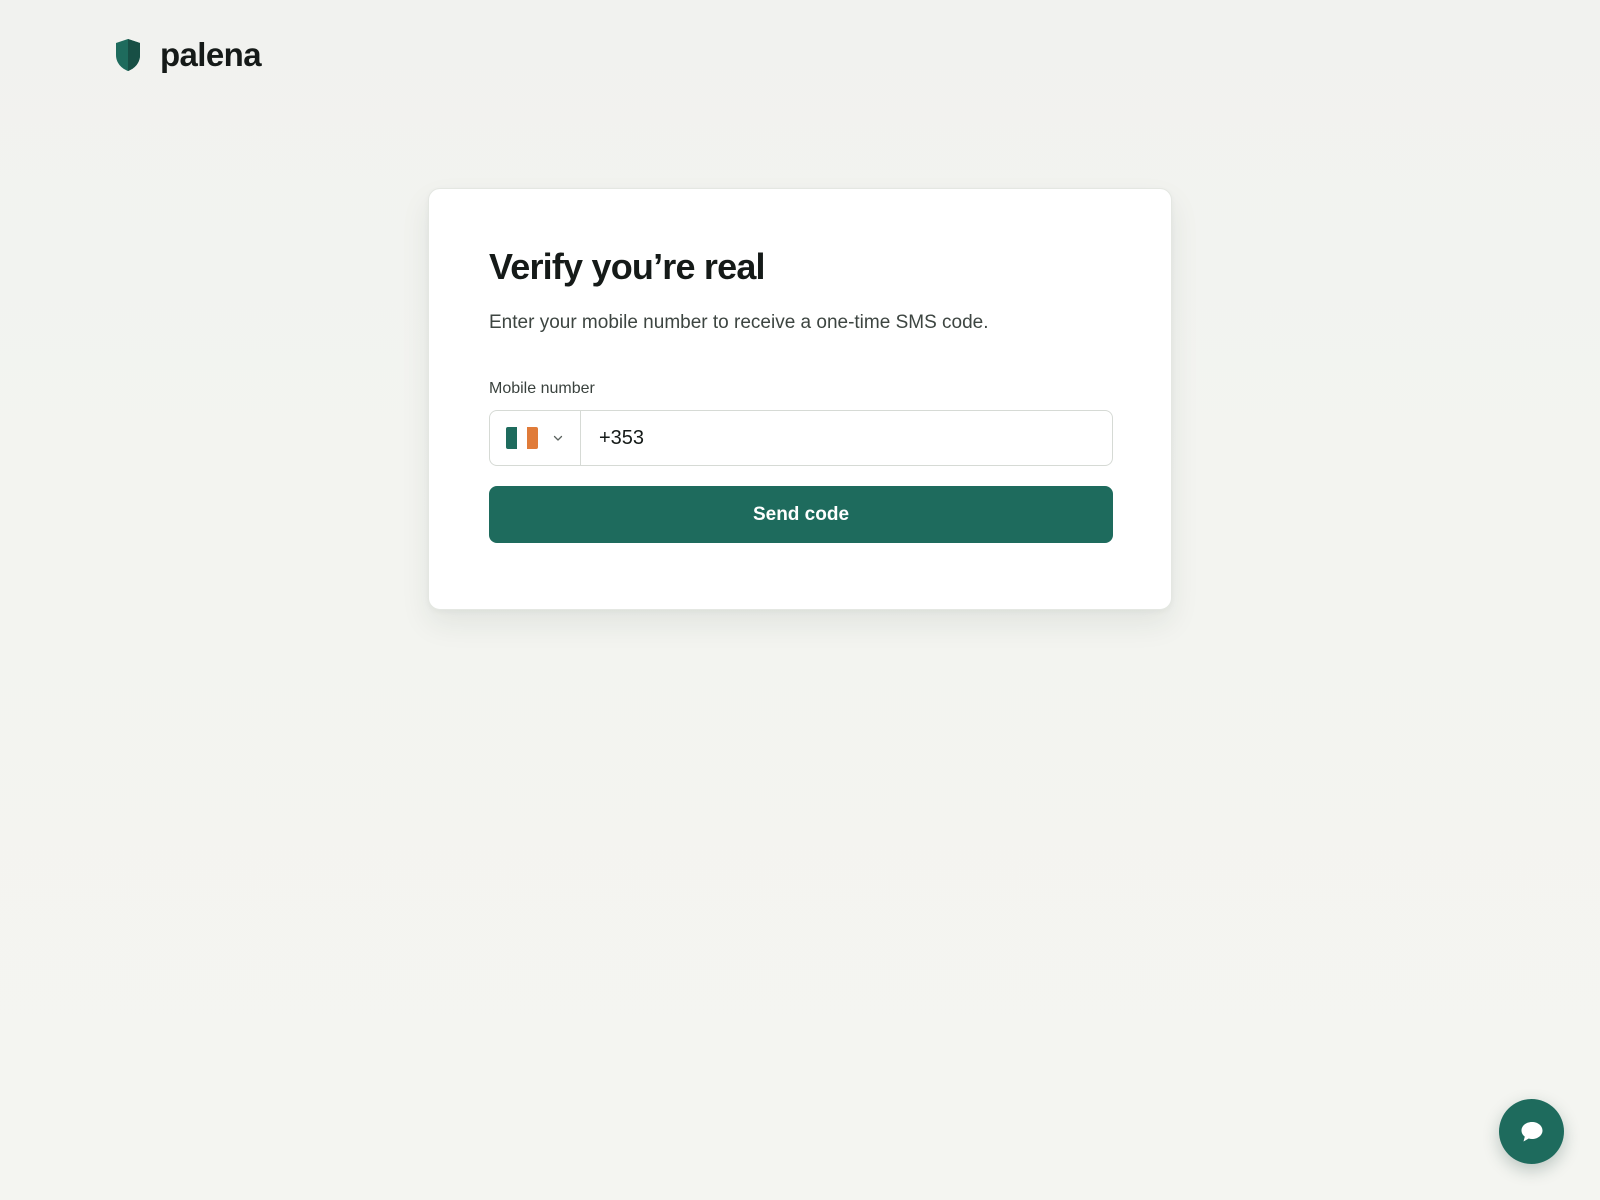  I want to click on flag-stripe-green, so click(511, 438).